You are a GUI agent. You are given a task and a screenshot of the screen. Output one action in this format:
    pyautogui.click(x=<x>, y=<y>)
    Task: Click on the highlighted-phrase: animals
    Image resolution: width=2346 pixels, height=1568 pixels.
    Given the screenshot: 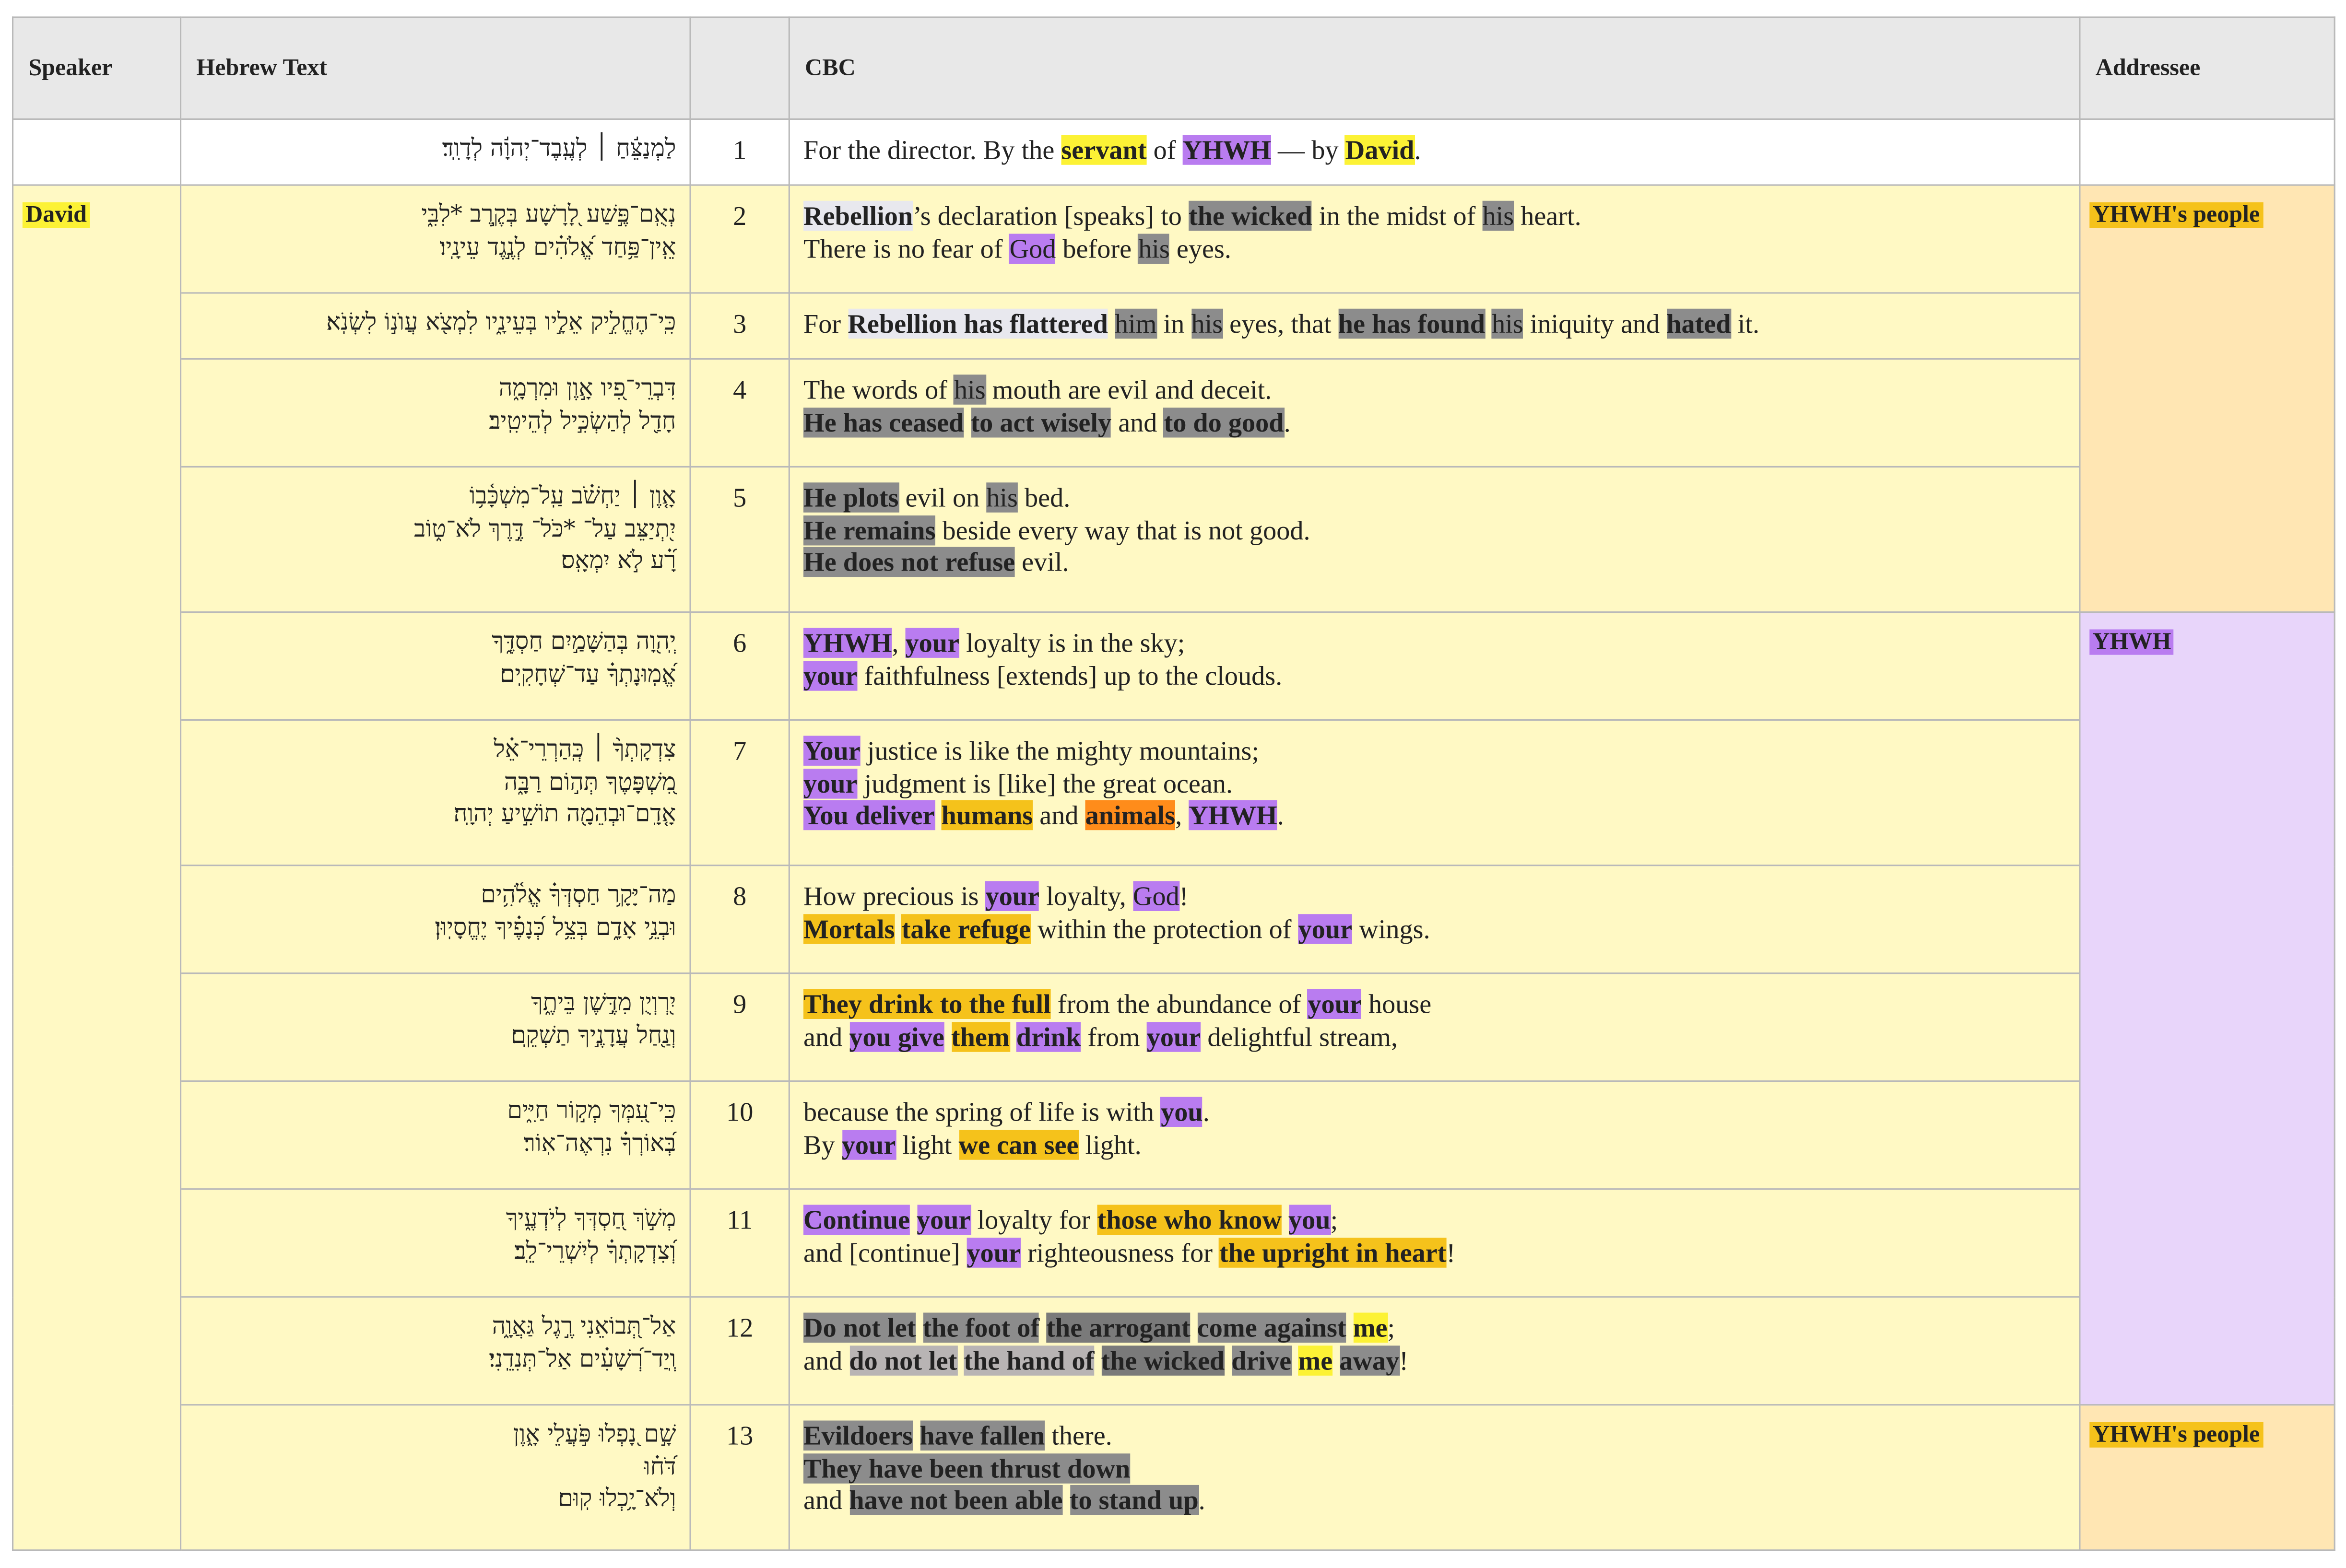 What is the action you would take?
    pyautogui.click(x=1130, y=816)
    